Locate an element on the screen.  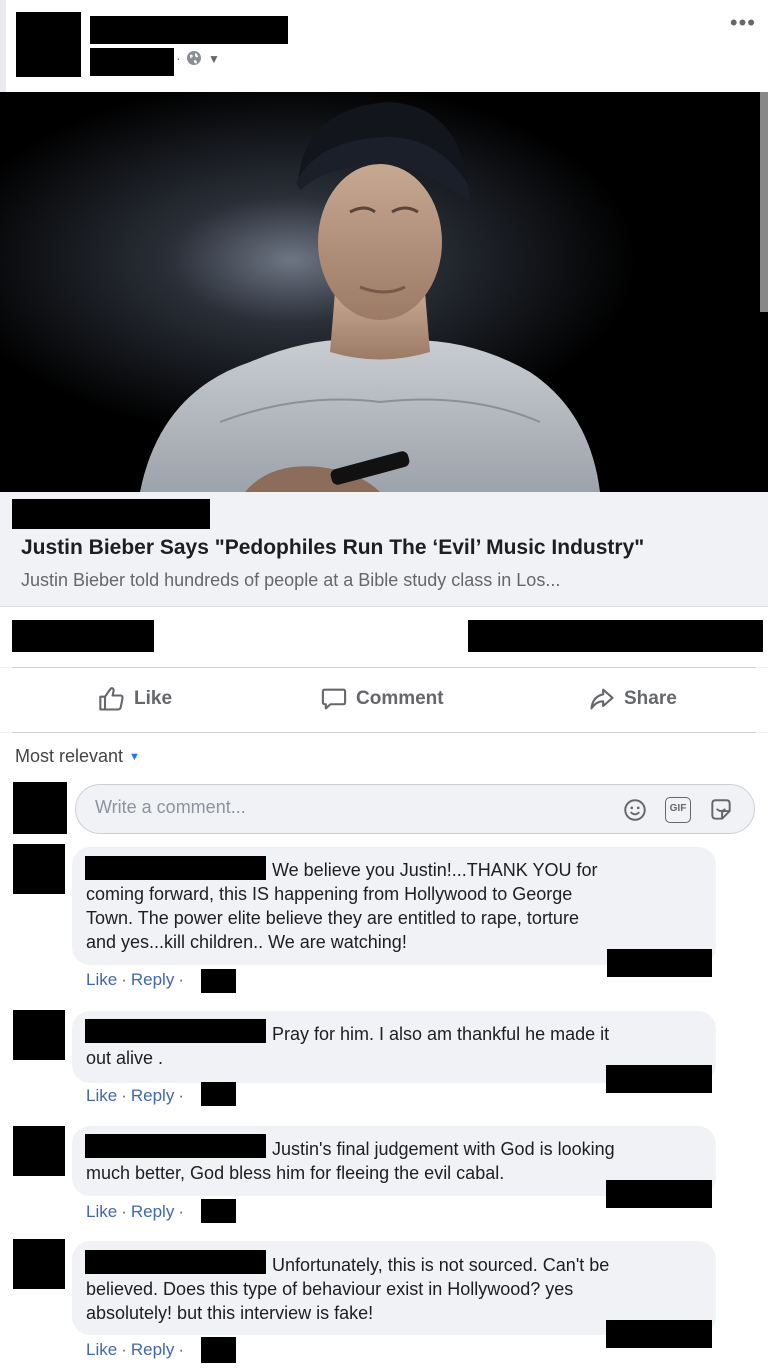
share-button: Share is located at coordinates (632, 699).